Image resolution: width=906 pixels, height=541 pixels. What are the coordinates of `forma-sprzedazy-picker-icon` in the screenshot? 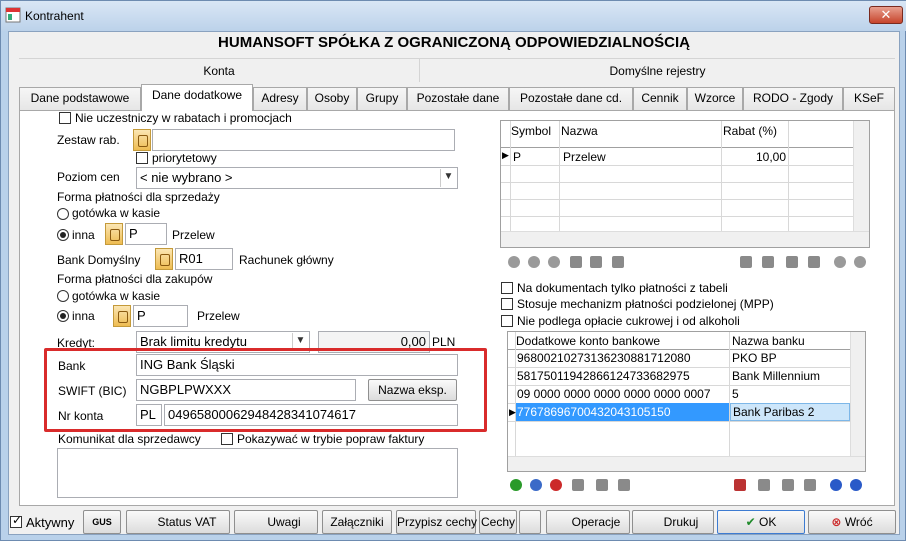 It's located at (114, 234).